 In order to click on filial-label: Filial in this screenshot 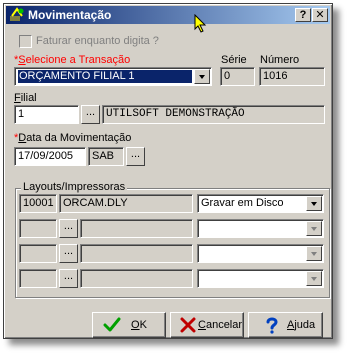, I will do `click(25, 98)`.